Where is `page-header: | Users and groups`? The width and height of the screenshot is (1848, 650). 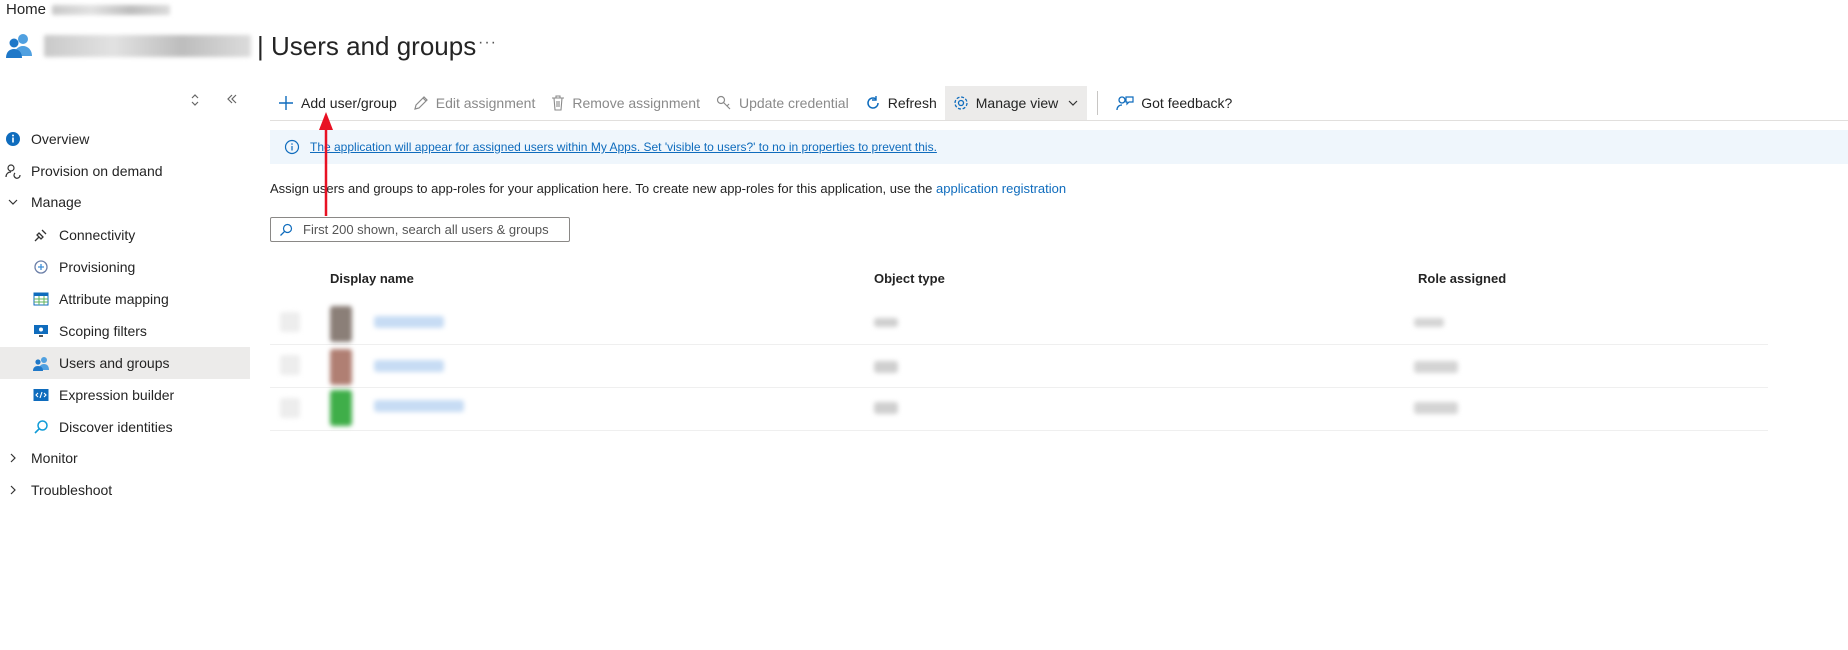
page-header: | Users and groups is located at coordinates (240, 46).